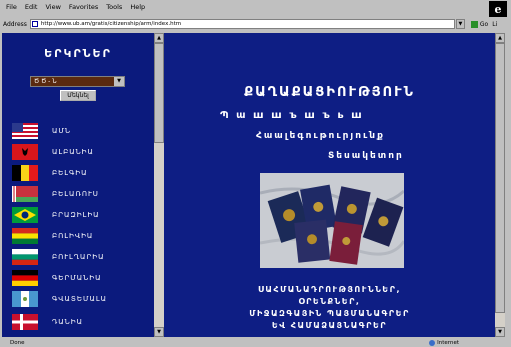 This screenshot has width=511, height=347. I want to click on menu-favorites: Favorites, so click(83, 7).